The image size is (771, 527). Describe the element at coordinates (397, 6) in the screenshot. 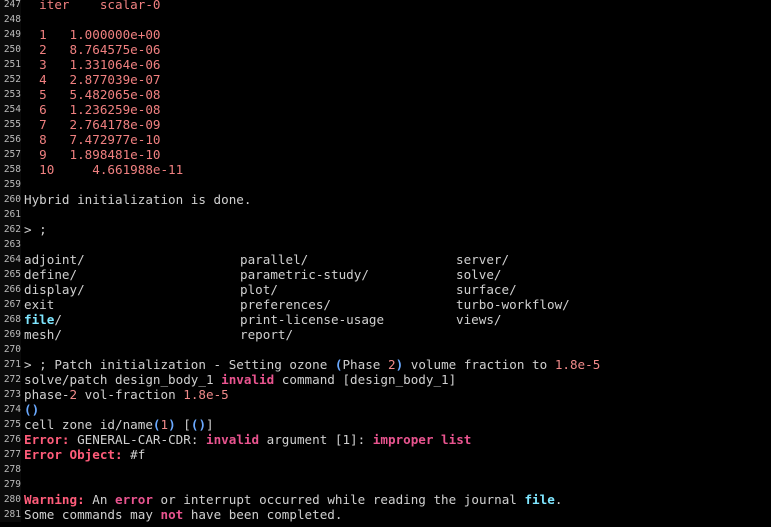

I see `line-content: iter scalar-0` at that location.